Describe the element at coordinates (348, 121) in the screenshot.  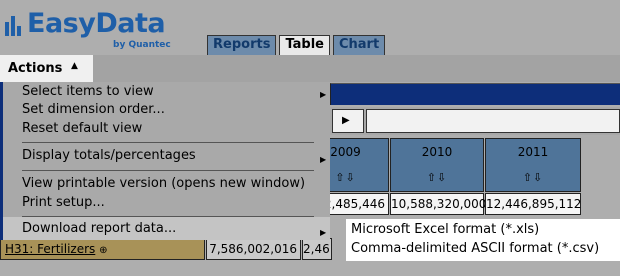
I see `page-next-button: ▶` at that location.